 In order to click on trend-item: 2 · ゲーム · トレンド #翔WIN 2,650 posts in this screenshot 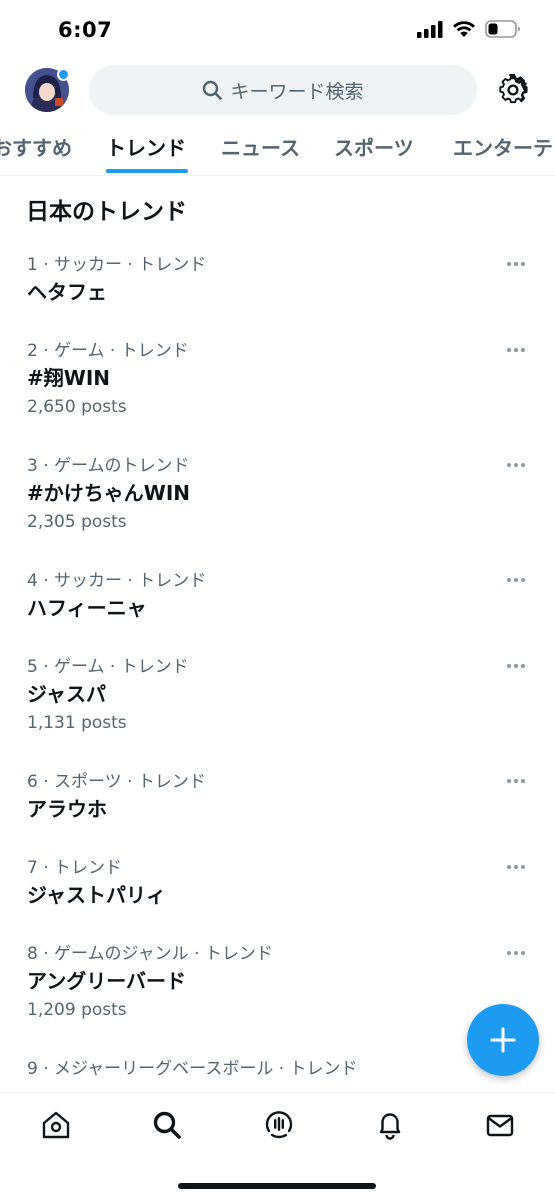, I will do `click(277, 387)`.